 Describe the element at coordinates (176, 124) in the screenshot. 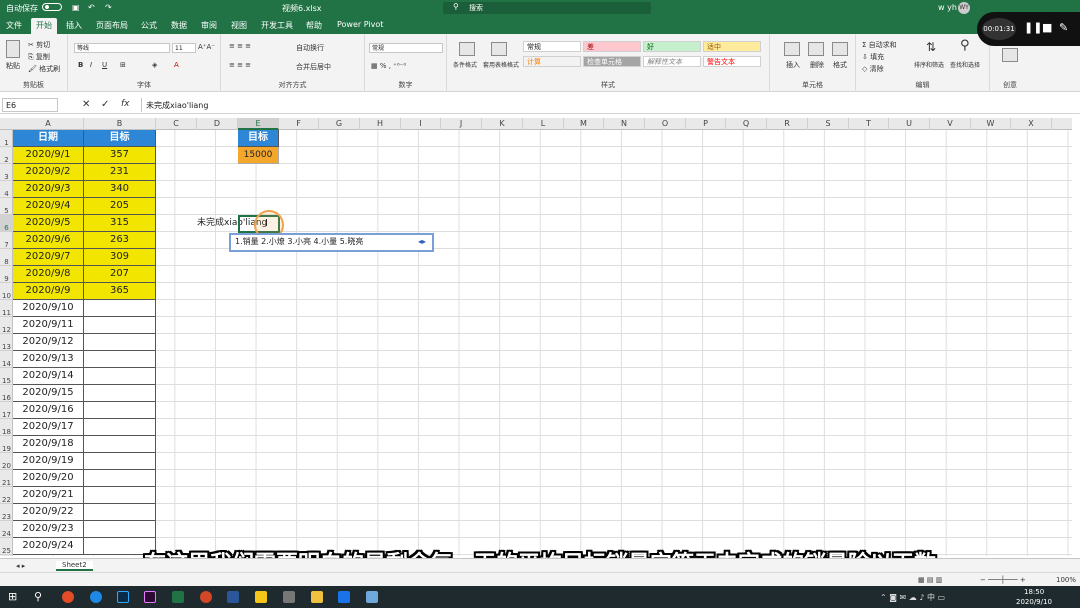

I see `column-header-c: C` at that location.